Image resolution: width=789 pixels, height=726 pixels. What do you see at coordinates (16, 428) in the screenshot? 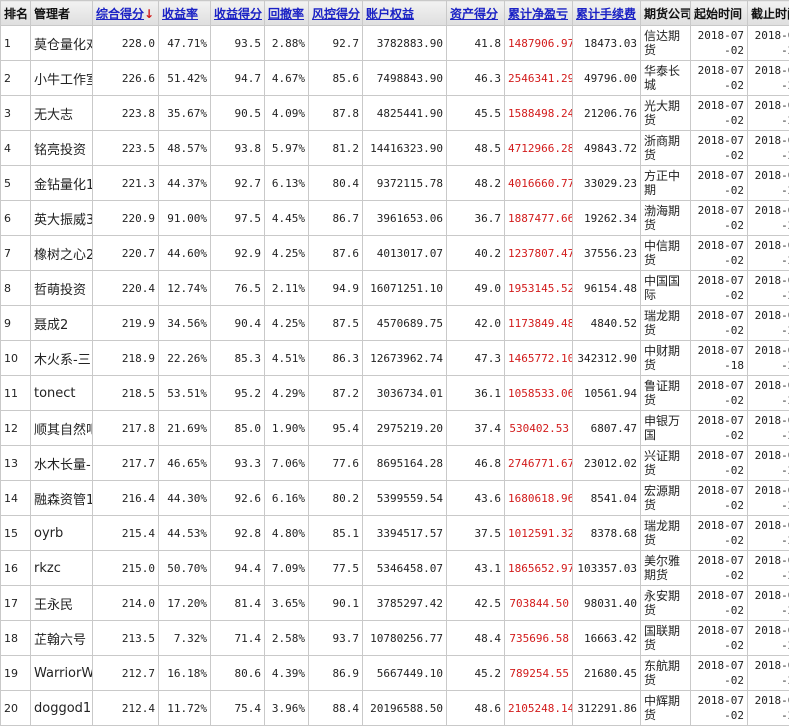
I see `rank-cell: 12` at bounding box center [16, 428].